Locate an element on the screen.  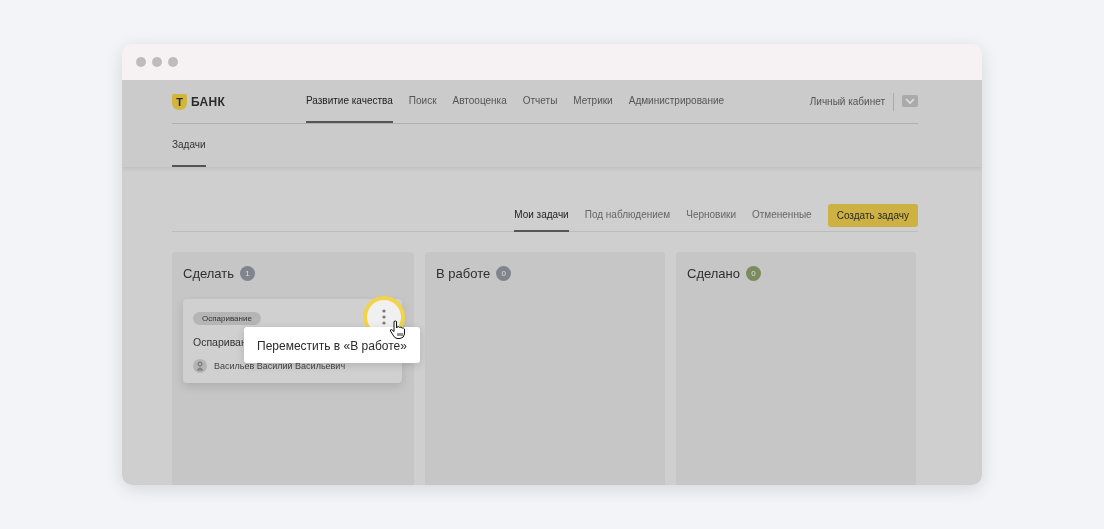
task-title: Оспариван is located at coordinates (220, 342).